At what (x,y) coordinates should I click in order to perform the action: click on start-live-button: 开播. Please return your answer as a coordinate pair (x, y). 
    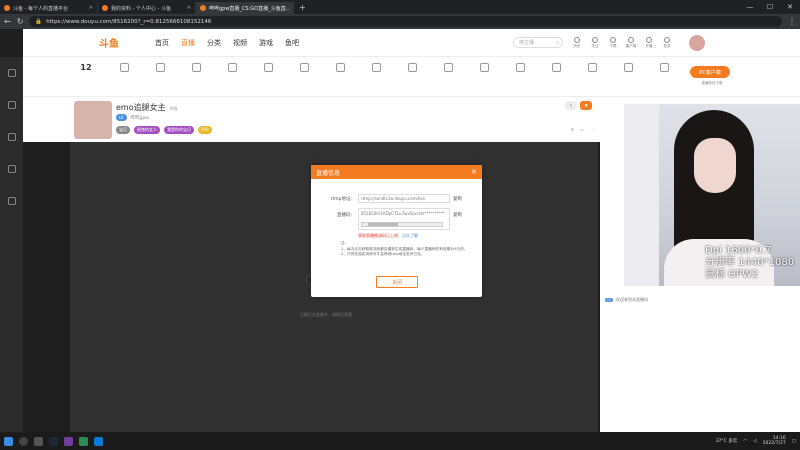
    Looking at the image, I should click on (649, 42).